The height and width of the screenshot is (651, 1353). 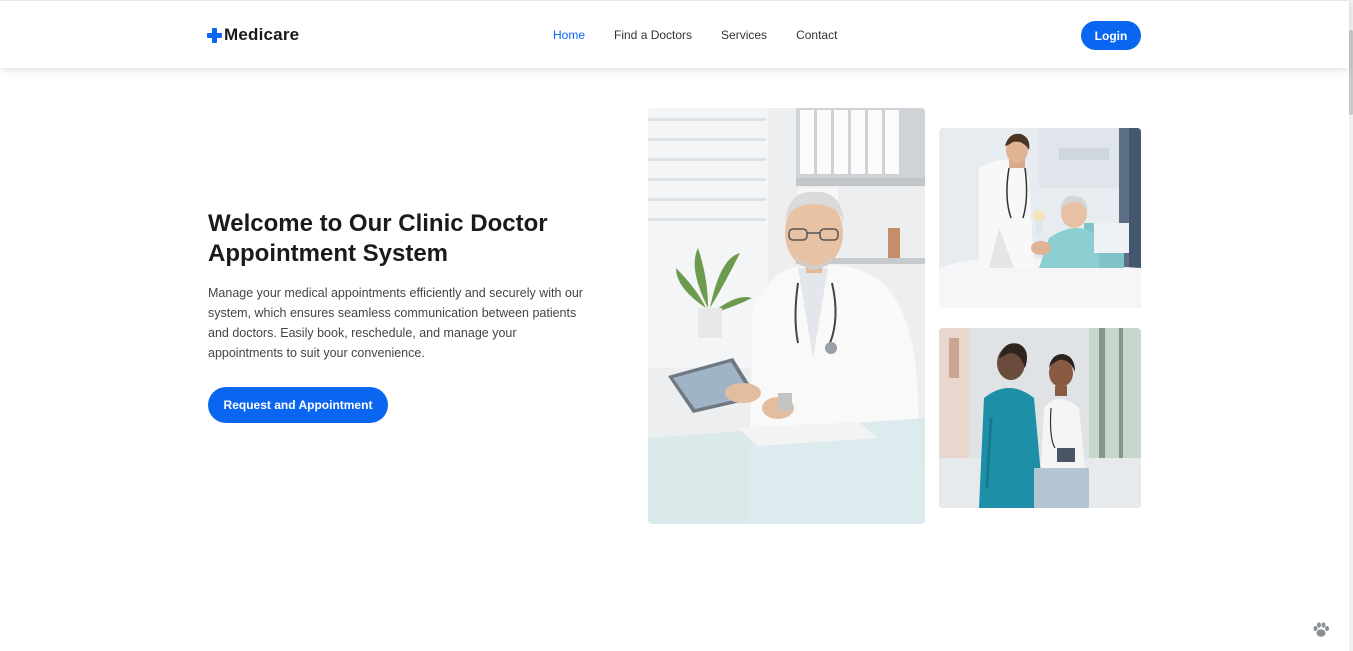 What do you see at coordinates (816, 35) in the screenshot?
I see `nav-contact: Contact` at bounding box center [816, 35].